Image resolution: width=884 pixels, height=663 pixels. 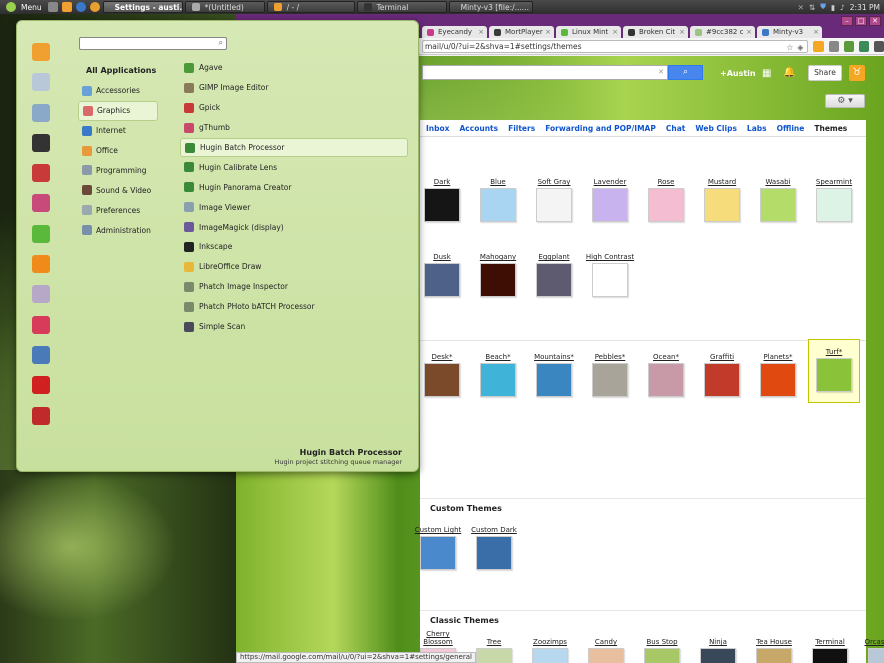 I want to click on theme-option: Rose, so click(x=666, y=196).